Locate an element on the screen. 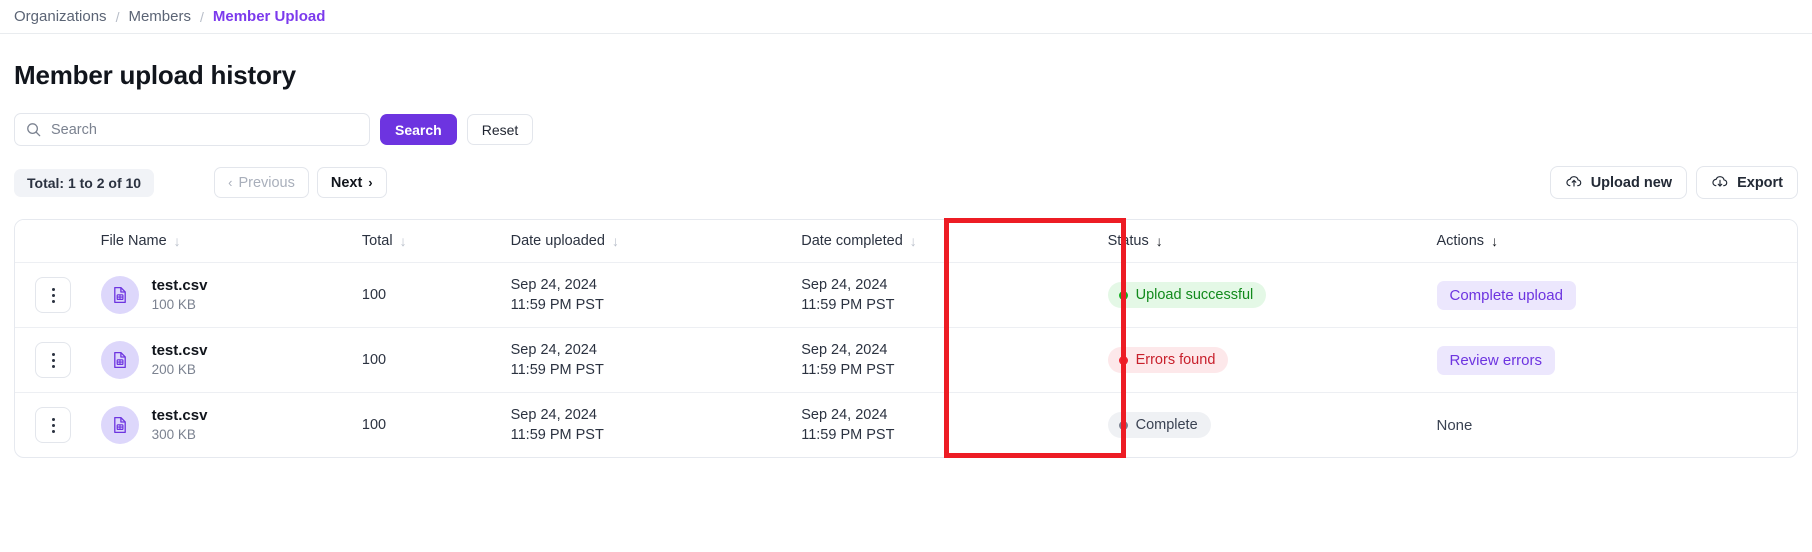 Image resolution: width=1812 pixels, height=552 pixels. status-badge: Upload successful is located at coordinates (1187, 295).